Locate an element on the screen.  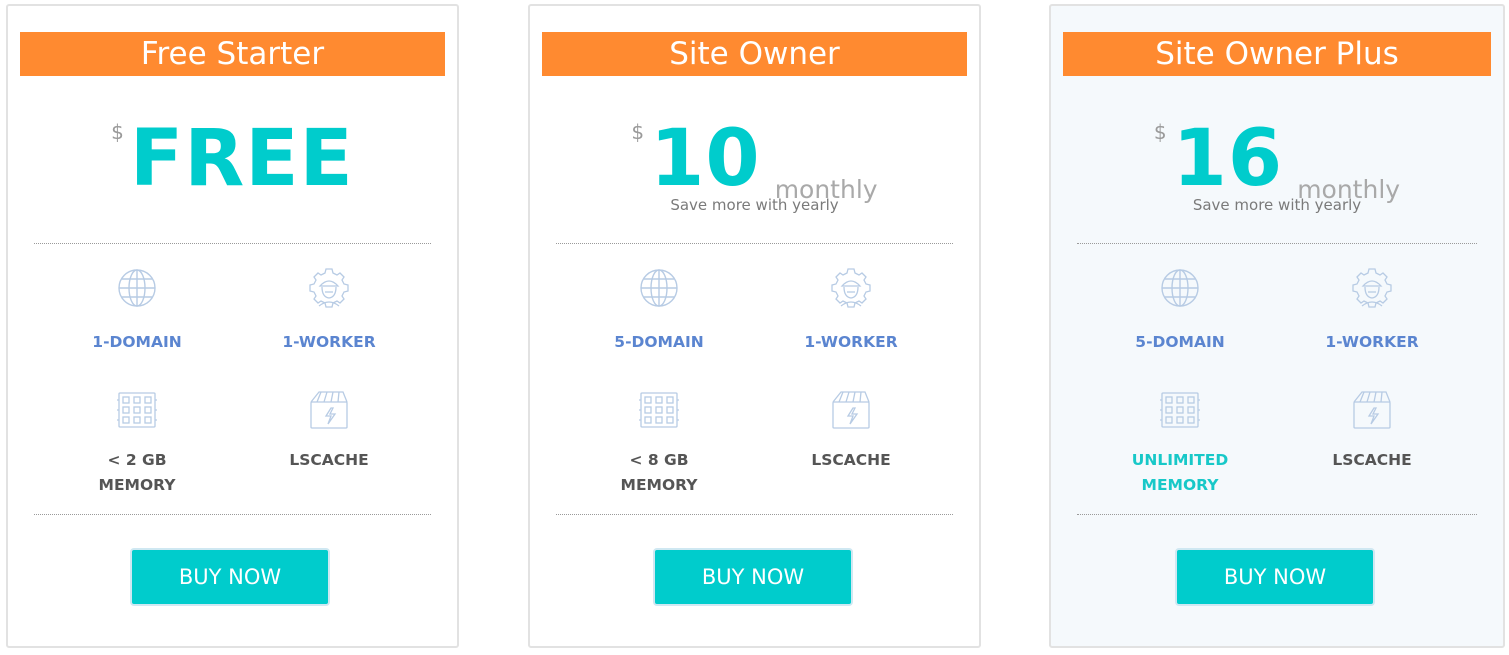
feature-label: 1-DOMAIN is located at coordinates (137, 342).